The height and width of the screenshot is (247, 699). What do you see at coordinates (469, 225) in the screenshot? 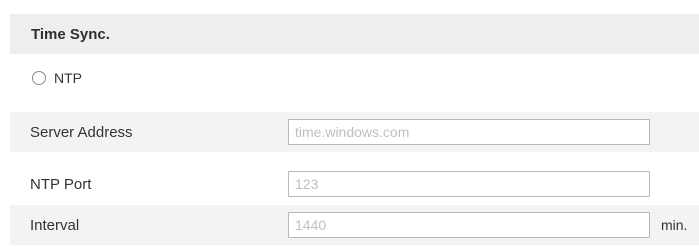
I see `interval-input` at bounding box center [469, 225].